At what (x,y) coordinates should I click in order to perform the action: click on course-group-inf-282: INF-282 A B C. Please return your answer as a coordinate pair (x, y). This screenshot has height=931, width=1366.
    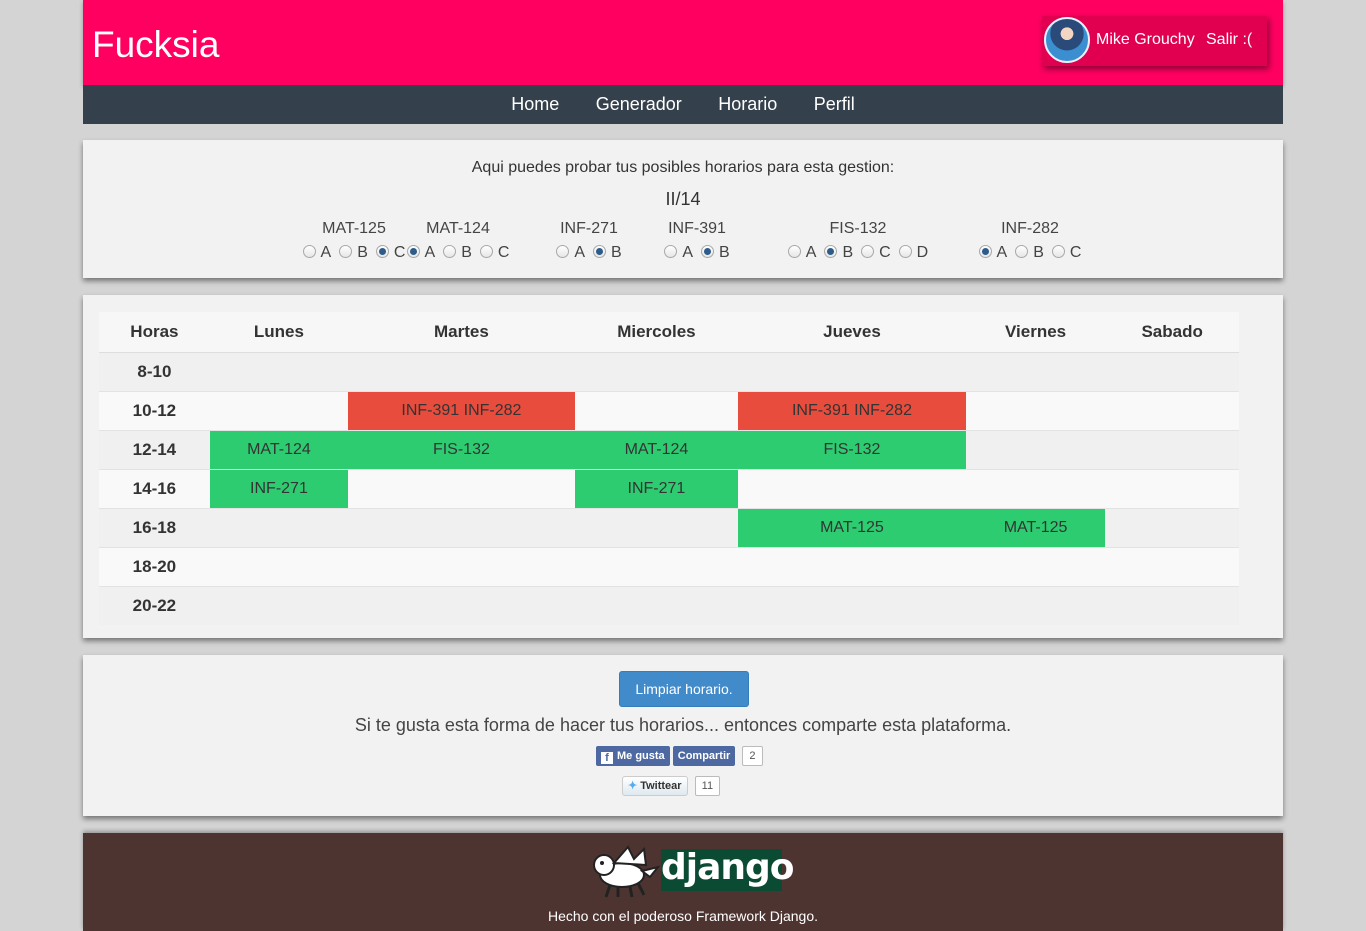
    Looking at the image, I should click on (1030, 241).